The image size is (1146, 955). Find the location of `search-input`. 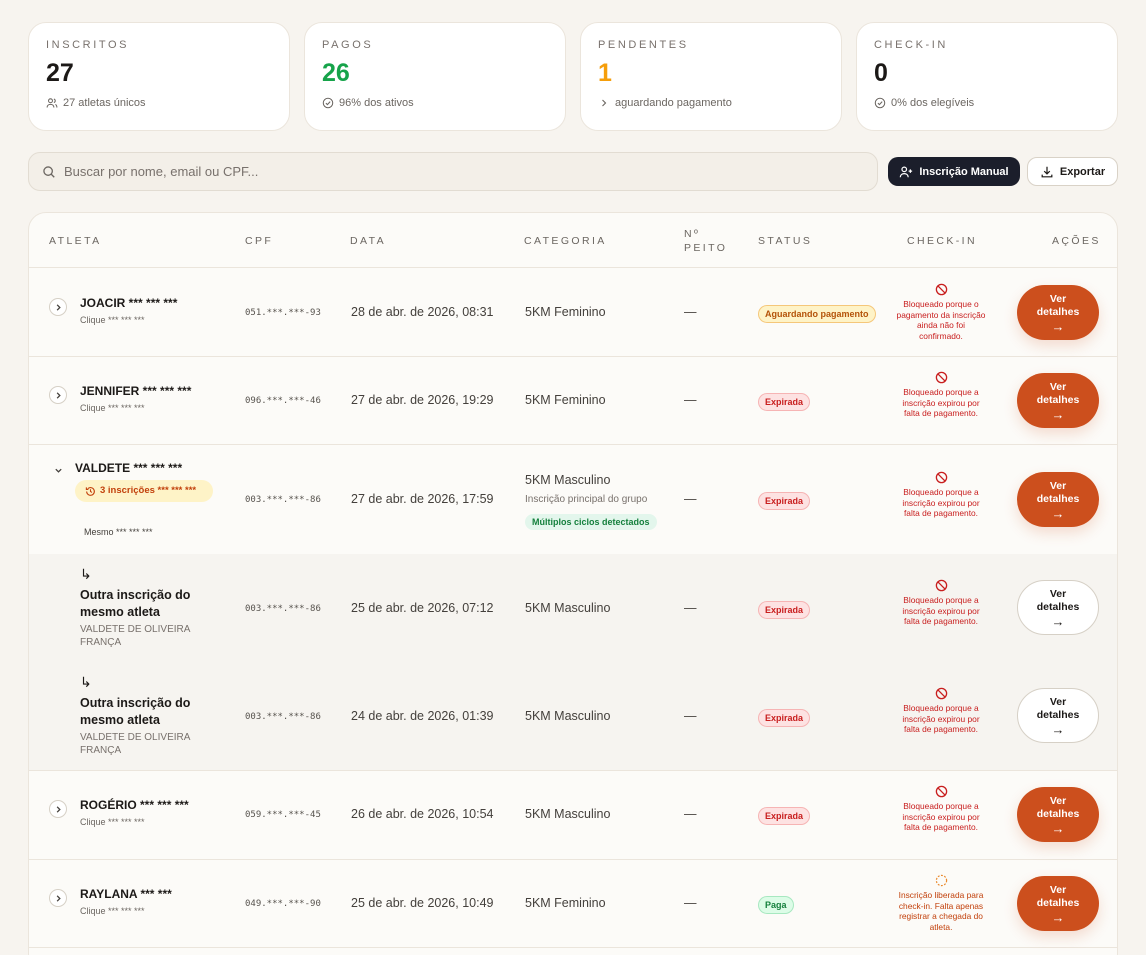

search-input is located at coordinates (454, 171).